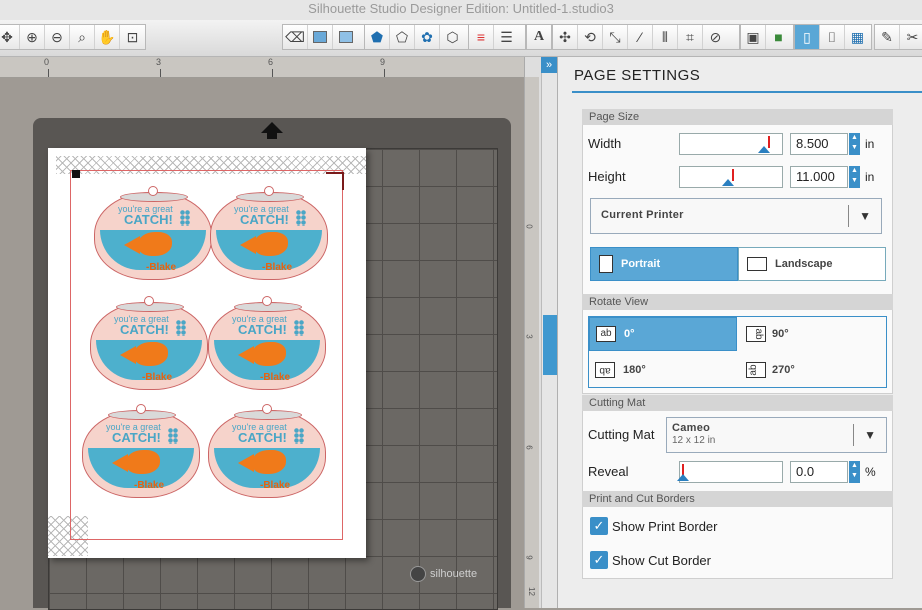  Describe the element at coordinates (606, 334) in the screenshot. I see `rotate-0-icon: ab` at that location.